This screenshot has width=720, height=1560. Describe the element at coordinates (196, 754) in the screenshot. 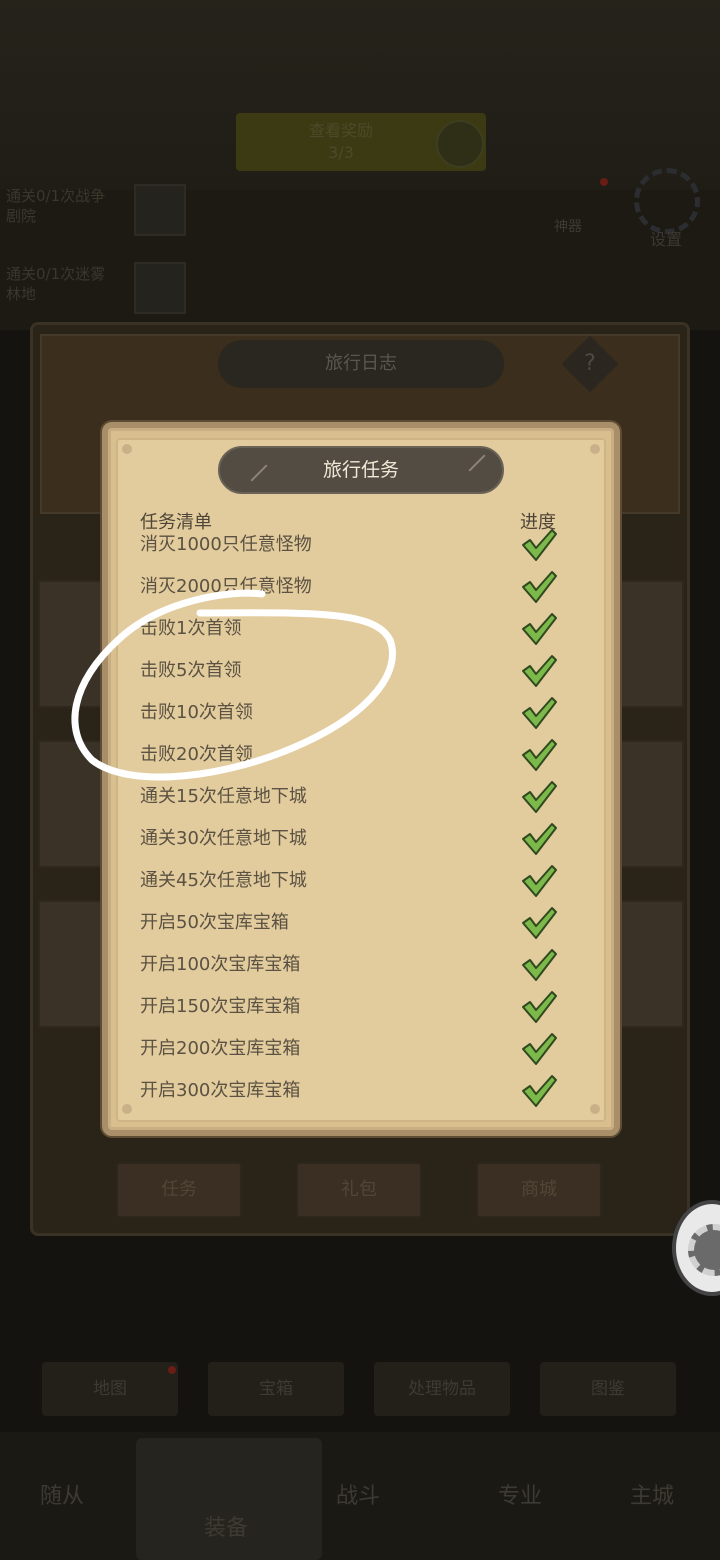

I see `task-row: 击败20次首领` at that location.